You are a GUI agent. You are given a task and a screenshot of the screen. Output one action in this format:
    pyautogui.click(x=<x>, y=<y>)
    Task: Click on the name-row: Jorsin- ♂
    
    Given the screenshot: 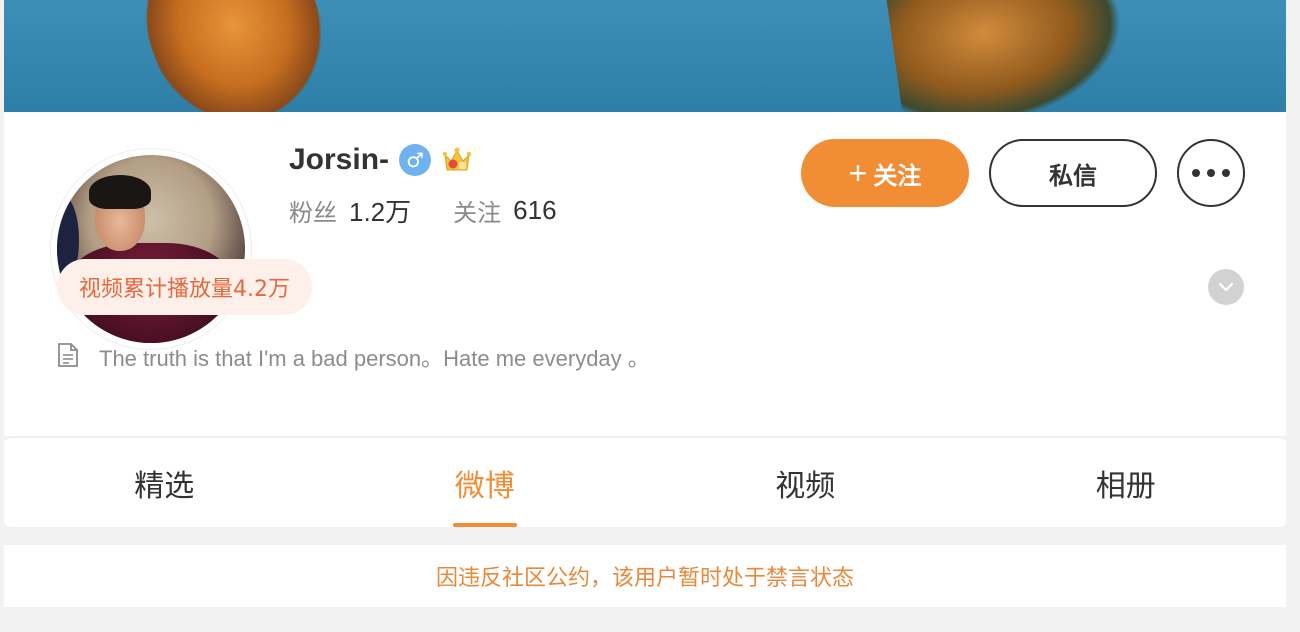 What is the action you would take?
    pyautogui.click(x=381, y=160)
    